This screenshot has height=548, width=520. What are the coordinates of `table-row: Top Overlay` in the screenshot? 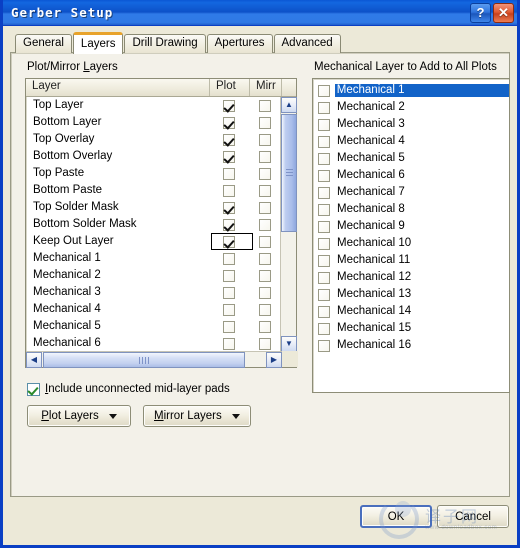 It's located at (153, 139).